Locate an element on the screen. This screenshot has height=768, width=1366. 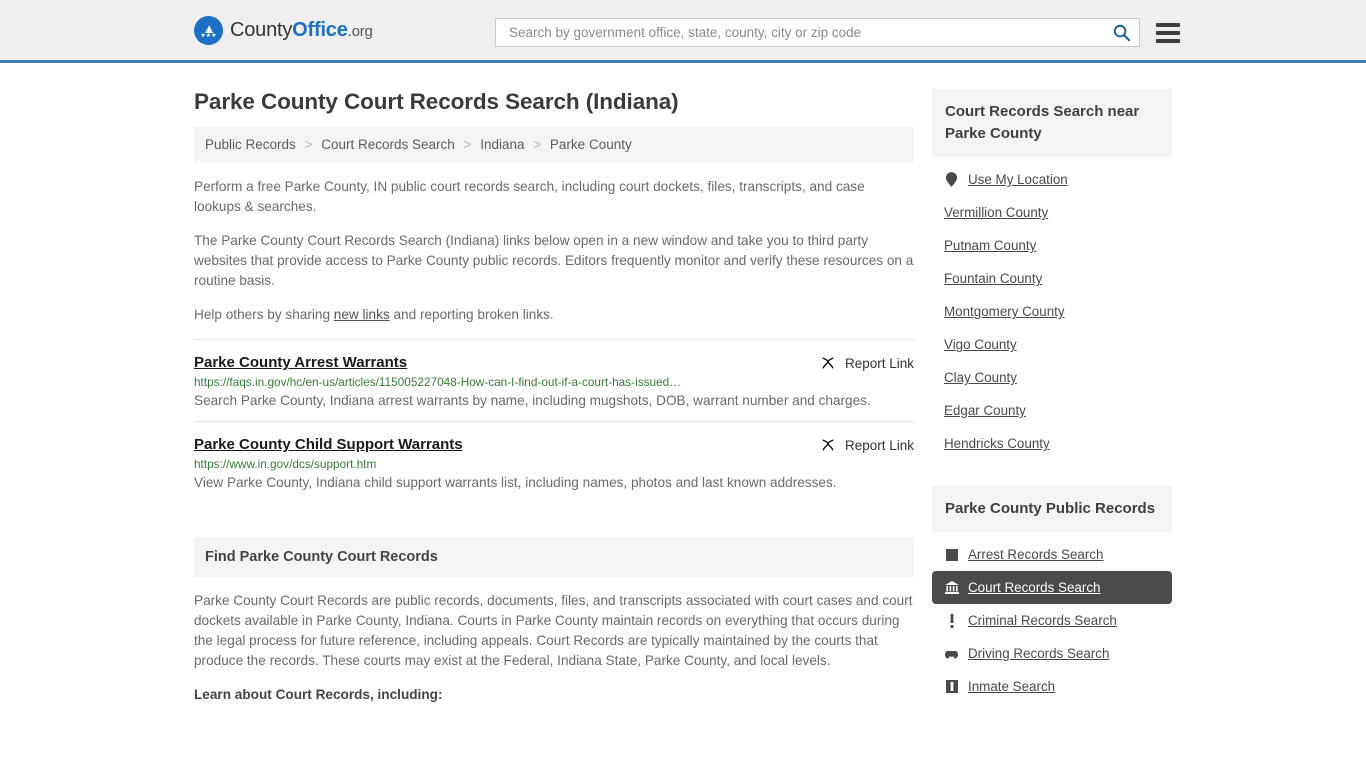
car-icon is located at coordinates (951, 653).